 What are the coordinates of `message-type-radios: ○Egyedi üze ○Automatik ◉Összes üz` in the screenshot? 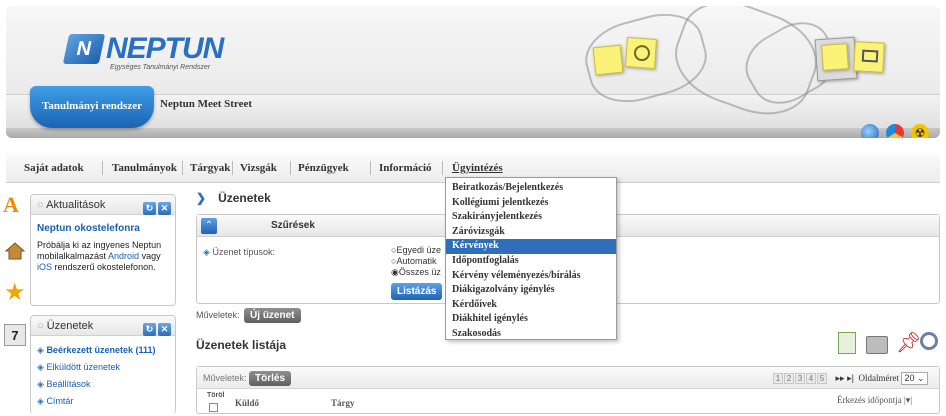 It's located at (416, 261).